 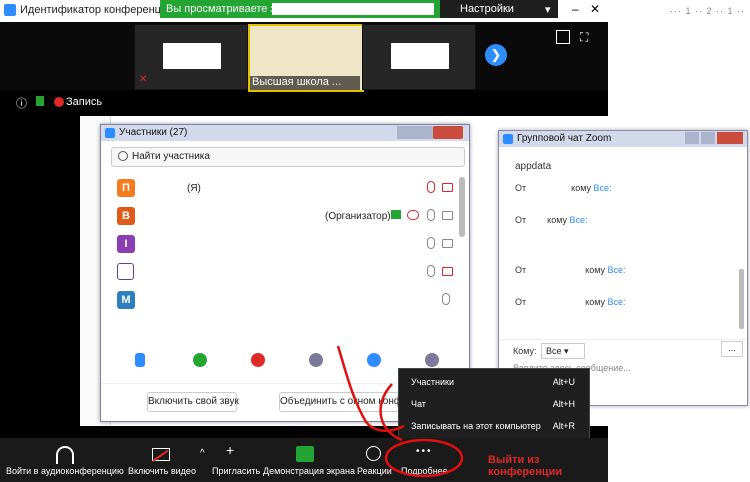 What do you see at coordinates (123, 156) in the screenshot?
I see `search-icon` at bounding box center [123, 156].